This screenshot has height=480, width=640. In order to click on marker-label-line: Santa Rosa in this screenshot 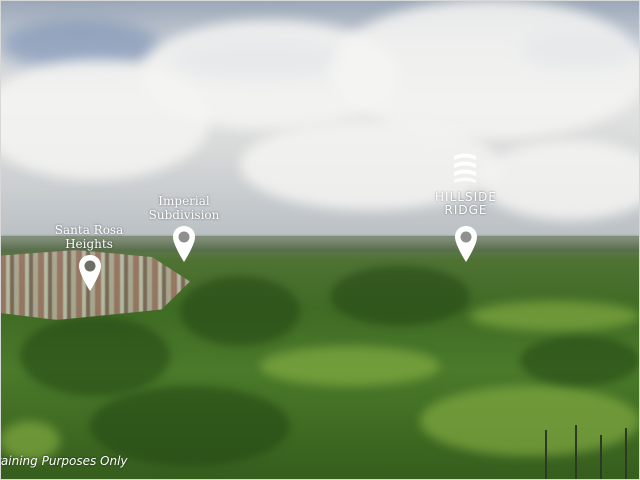, I will do `click(89, 230)`.